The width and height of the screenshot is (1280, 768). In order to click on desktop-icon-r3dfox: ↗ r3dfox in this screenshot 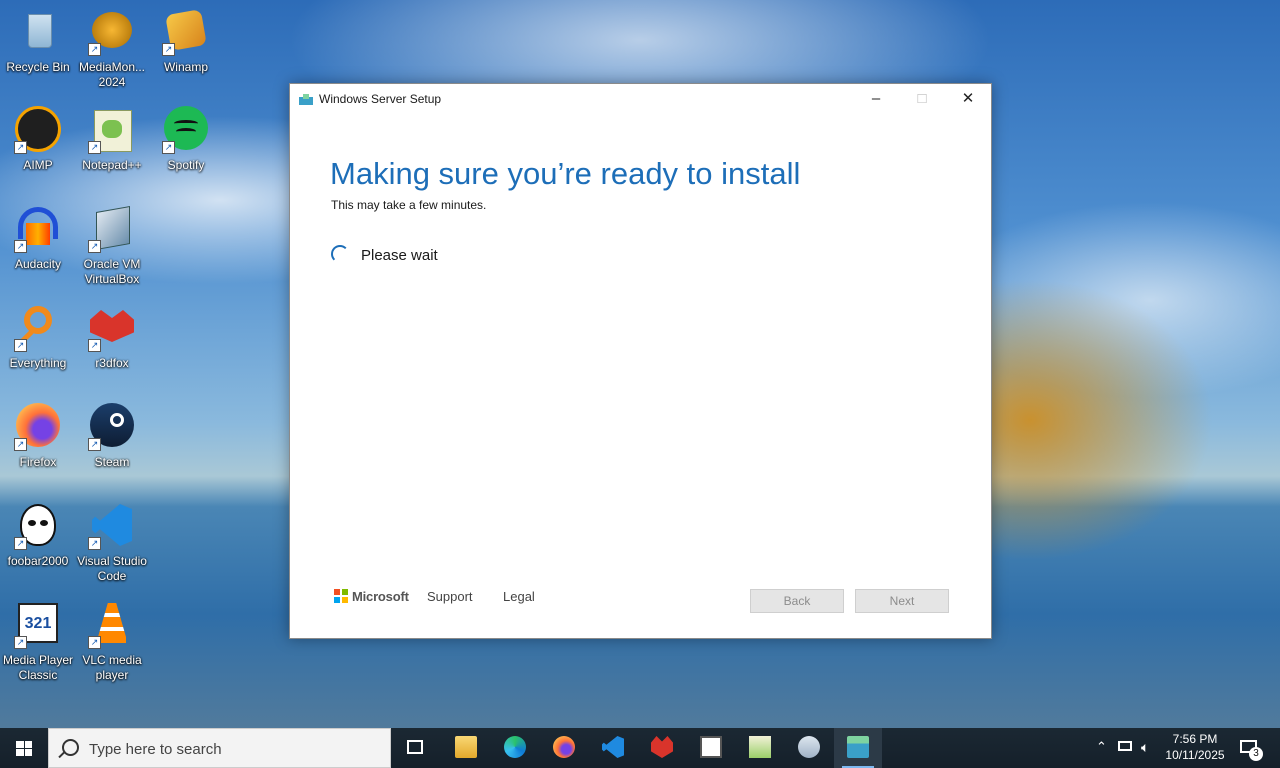, I will do `click(112, 337)`.